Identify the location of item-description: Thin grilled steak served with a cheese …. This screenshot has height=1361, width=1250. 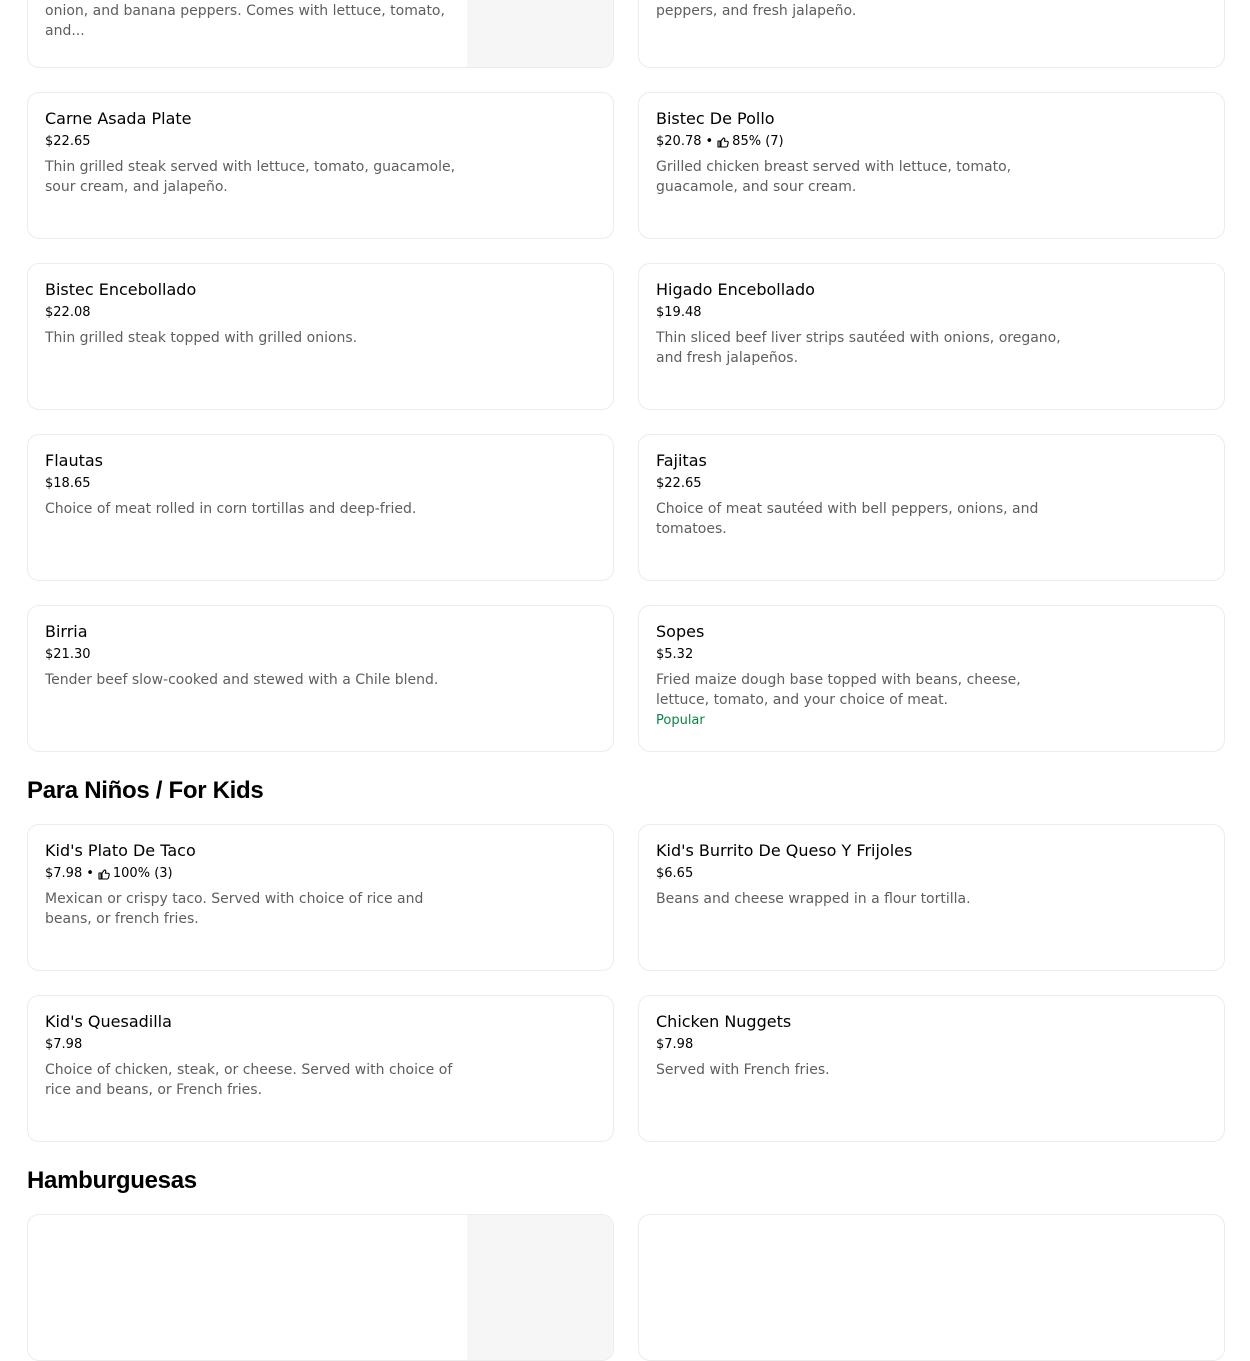
(245, 21).